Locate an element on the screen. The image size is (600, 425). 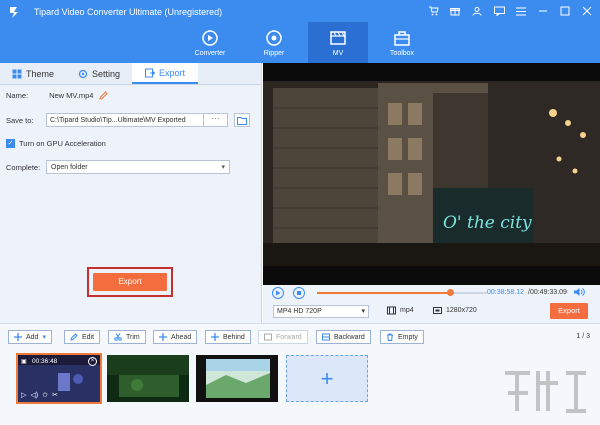
nav-label: Converter is located at coordinates (210, 53).